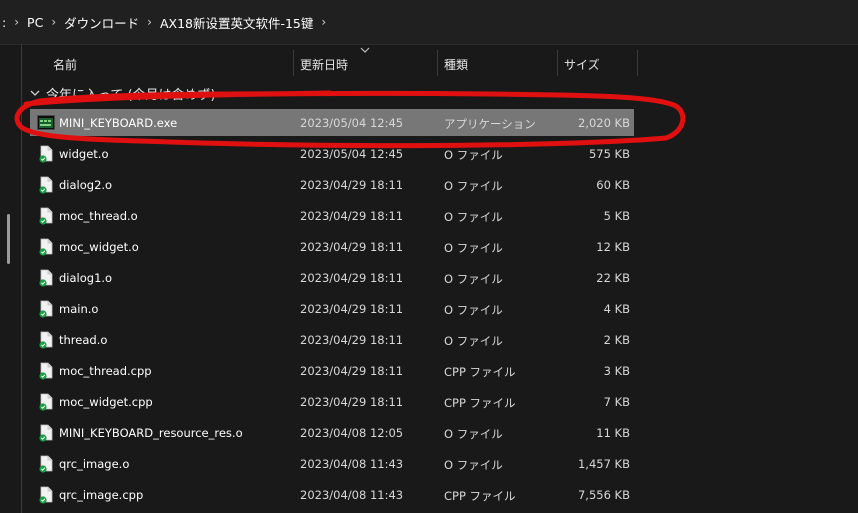 This screenshot has width=858, height=513. I want to click on file-name: moc_widget.cpp, so click(106, 402).